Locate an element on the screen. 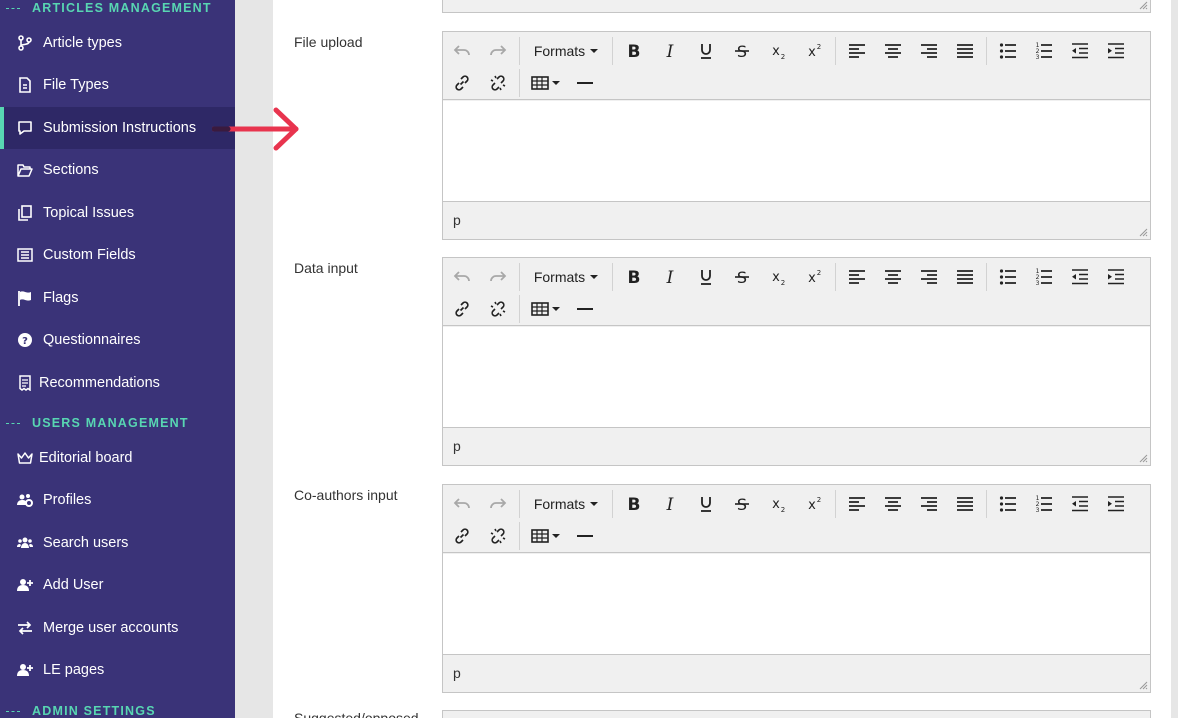  sidebar-item-file-types: File Types is located at coordinates (117, 85).